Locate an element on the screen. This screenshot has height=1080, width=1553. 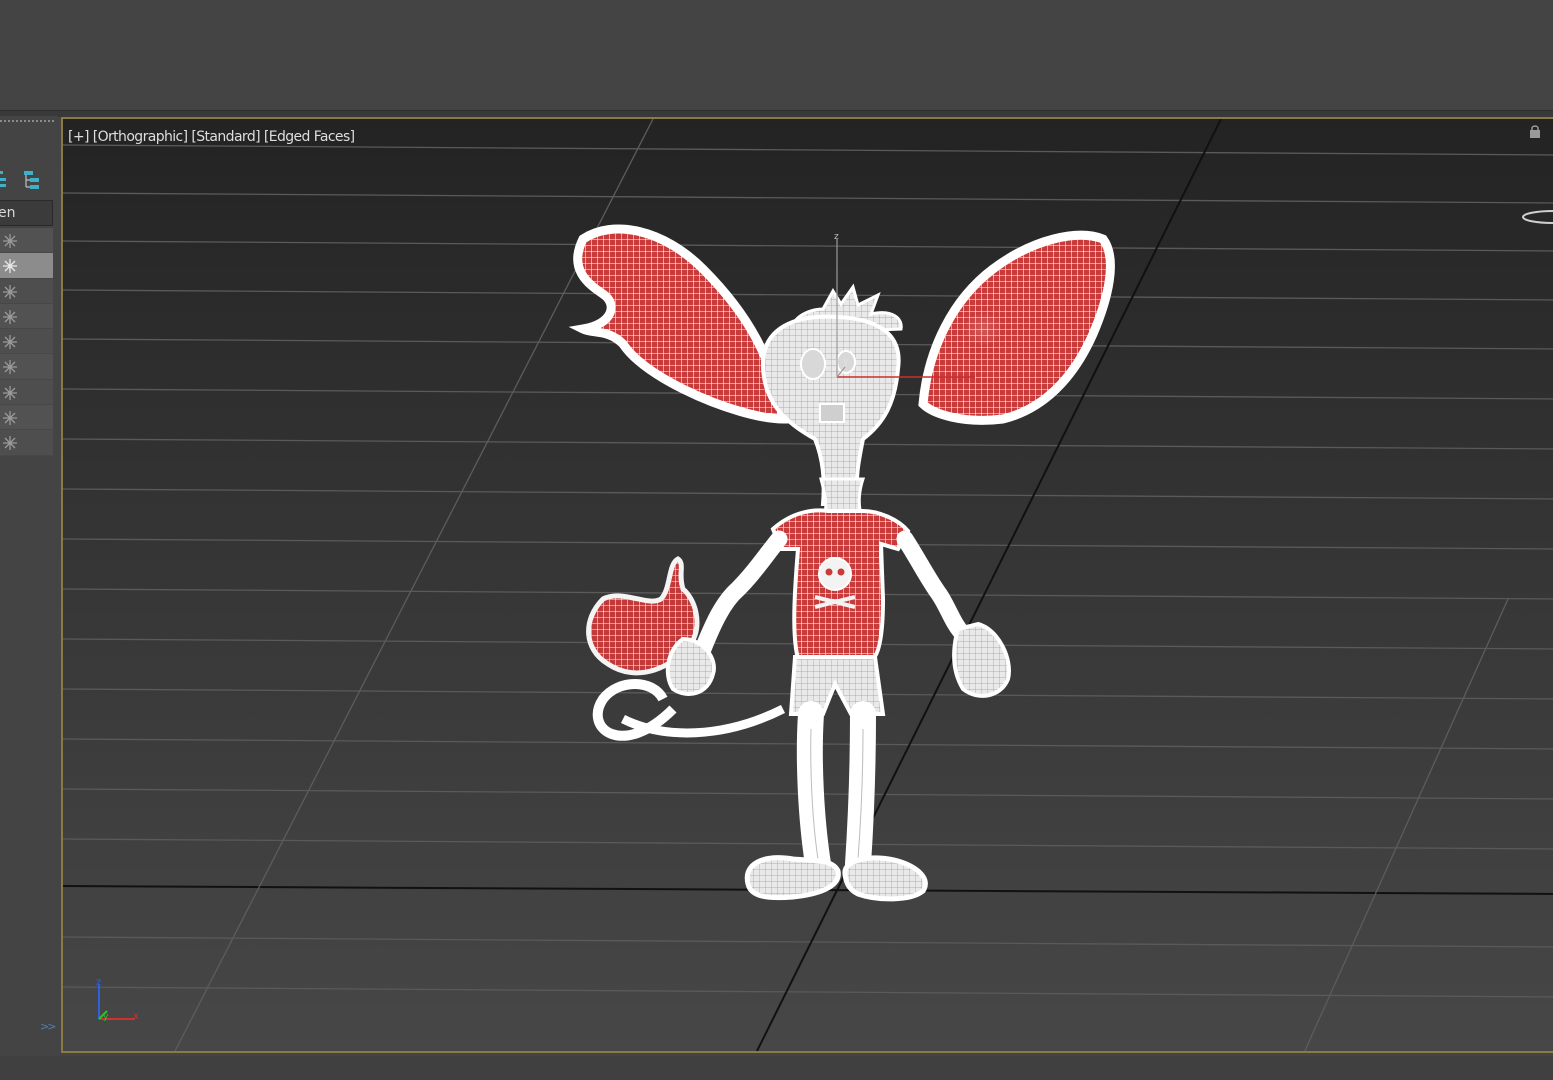
viewport-view-menu: [Orthographic] is located at coordinates (140, 137).